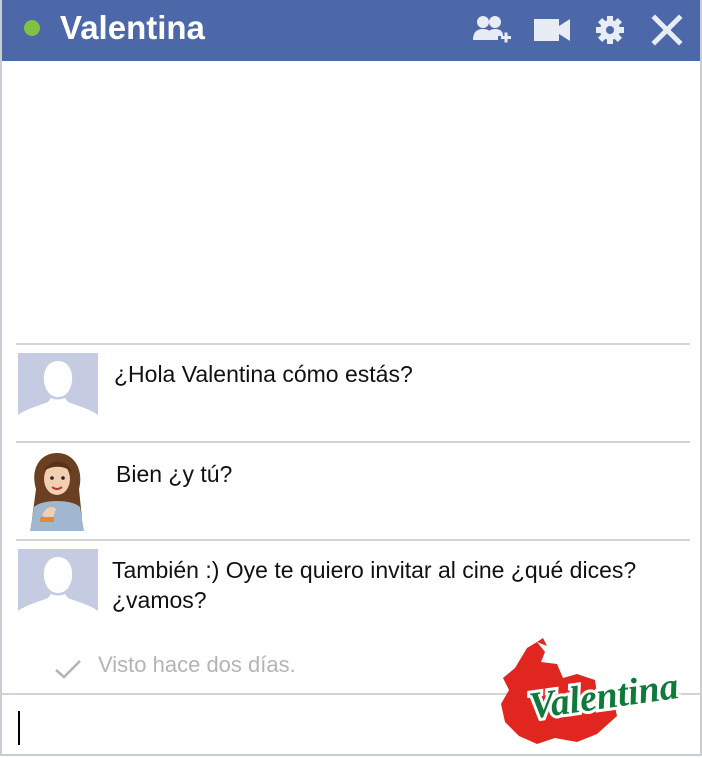 This screenshot has width=702, height=758. What do you see at coordinates (159, 600) in the screenshot?
I see `message-text: ¿vamos?` at bounding box center [159, 600].